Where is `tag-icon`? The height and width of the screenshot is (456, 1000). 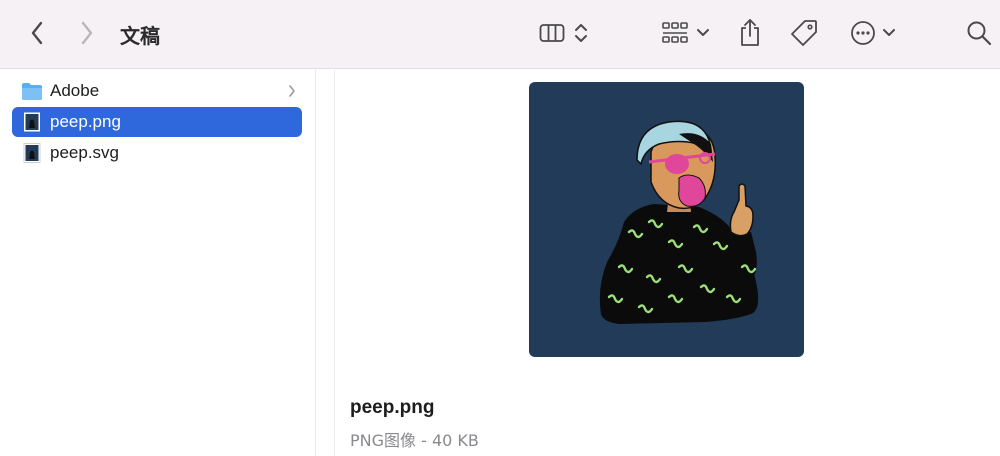
tag-icon is located at coordinates (804, 33).